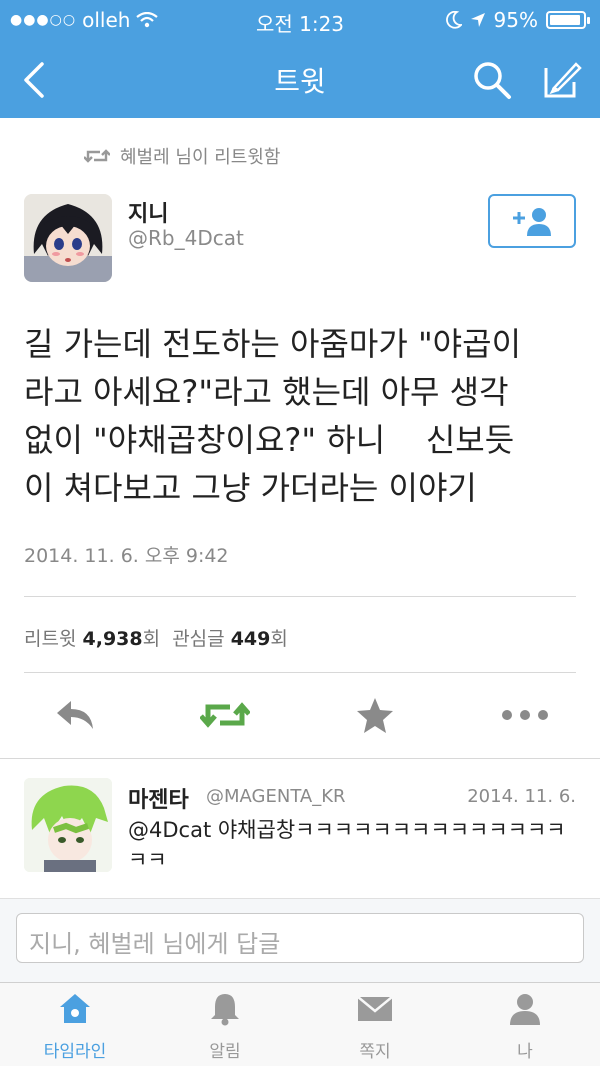  What do you see at coordinates (375, 1026) in the screenshot?
I see `tab-messages: 쪽지` at bounding box center [375, 1026].